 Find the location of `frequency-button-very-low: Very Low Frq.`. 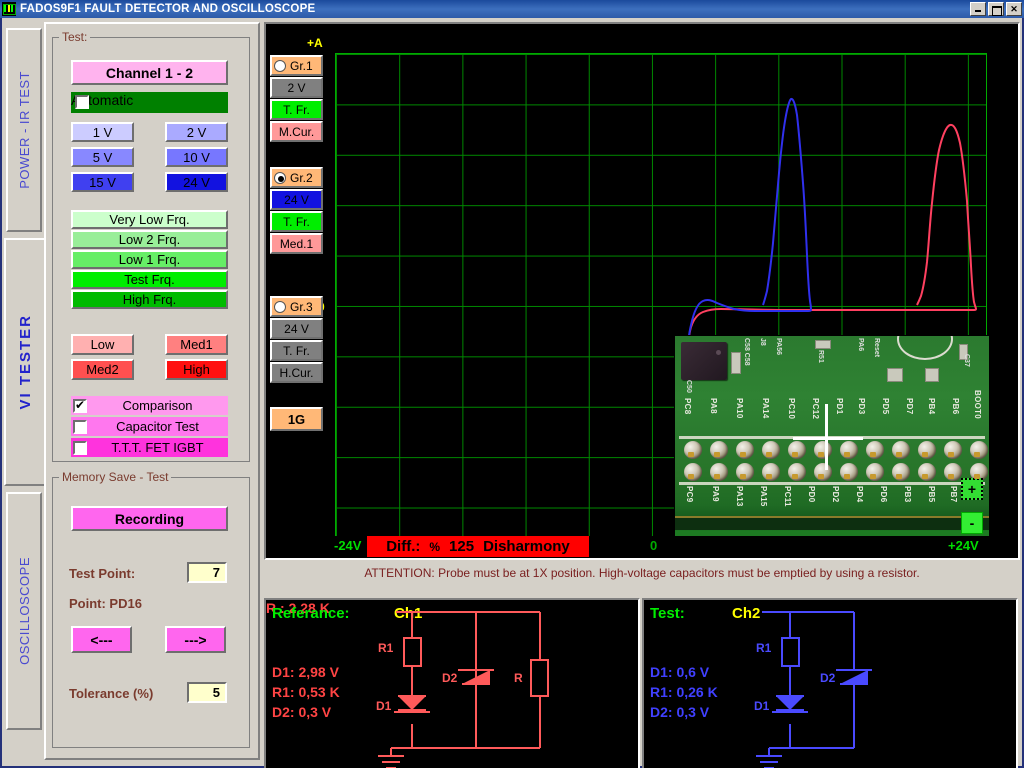

frequency-button-very-low: Very Low Frq. is located at coordinates (149, 219).